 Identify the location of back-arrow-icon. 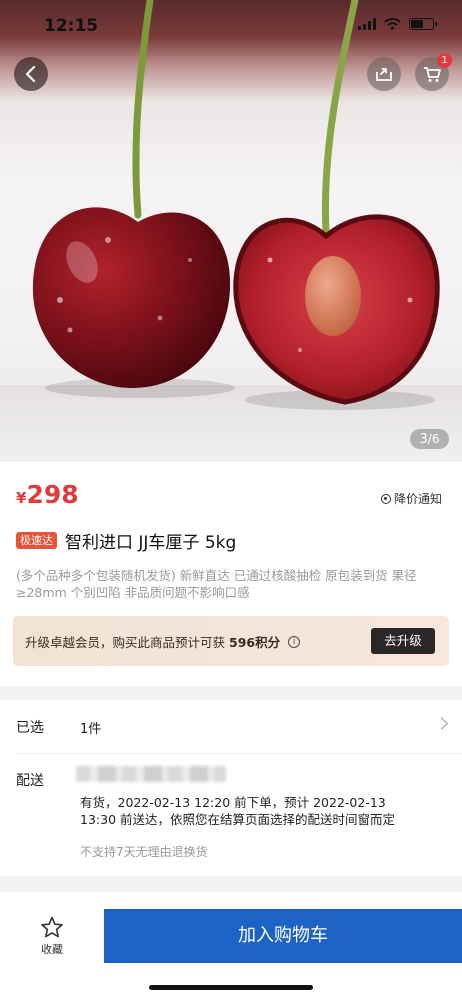
(30, 74).